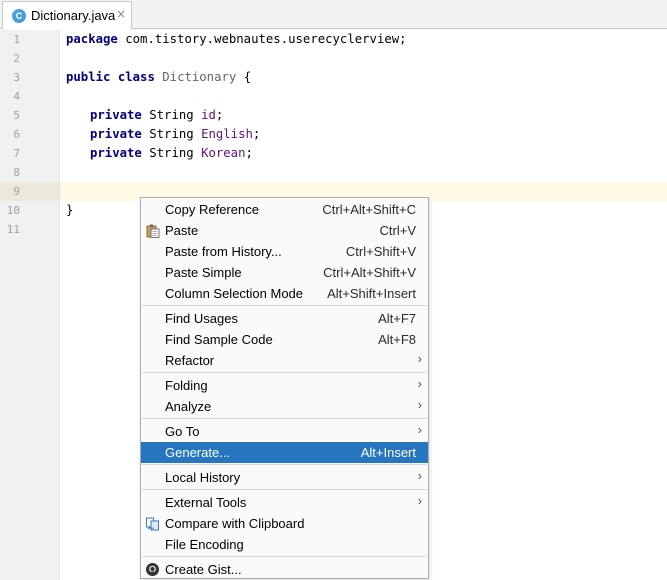  Describe the element at coordinates (333, 134) in the screenshot. I see `code-line: 6 private String English;` at that location.